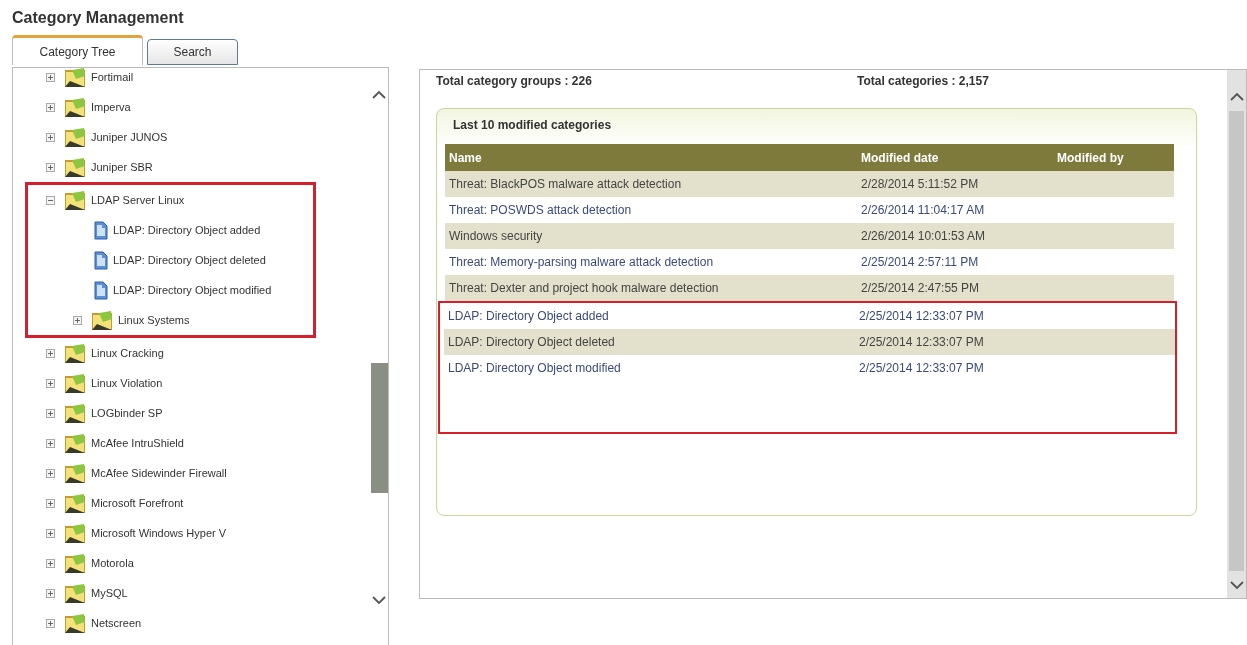 The height and width of the screenshot is (645, 1247). I want to click on table-cell-text: 2/25/2014 2:57:11 PM, so click(920, 262).